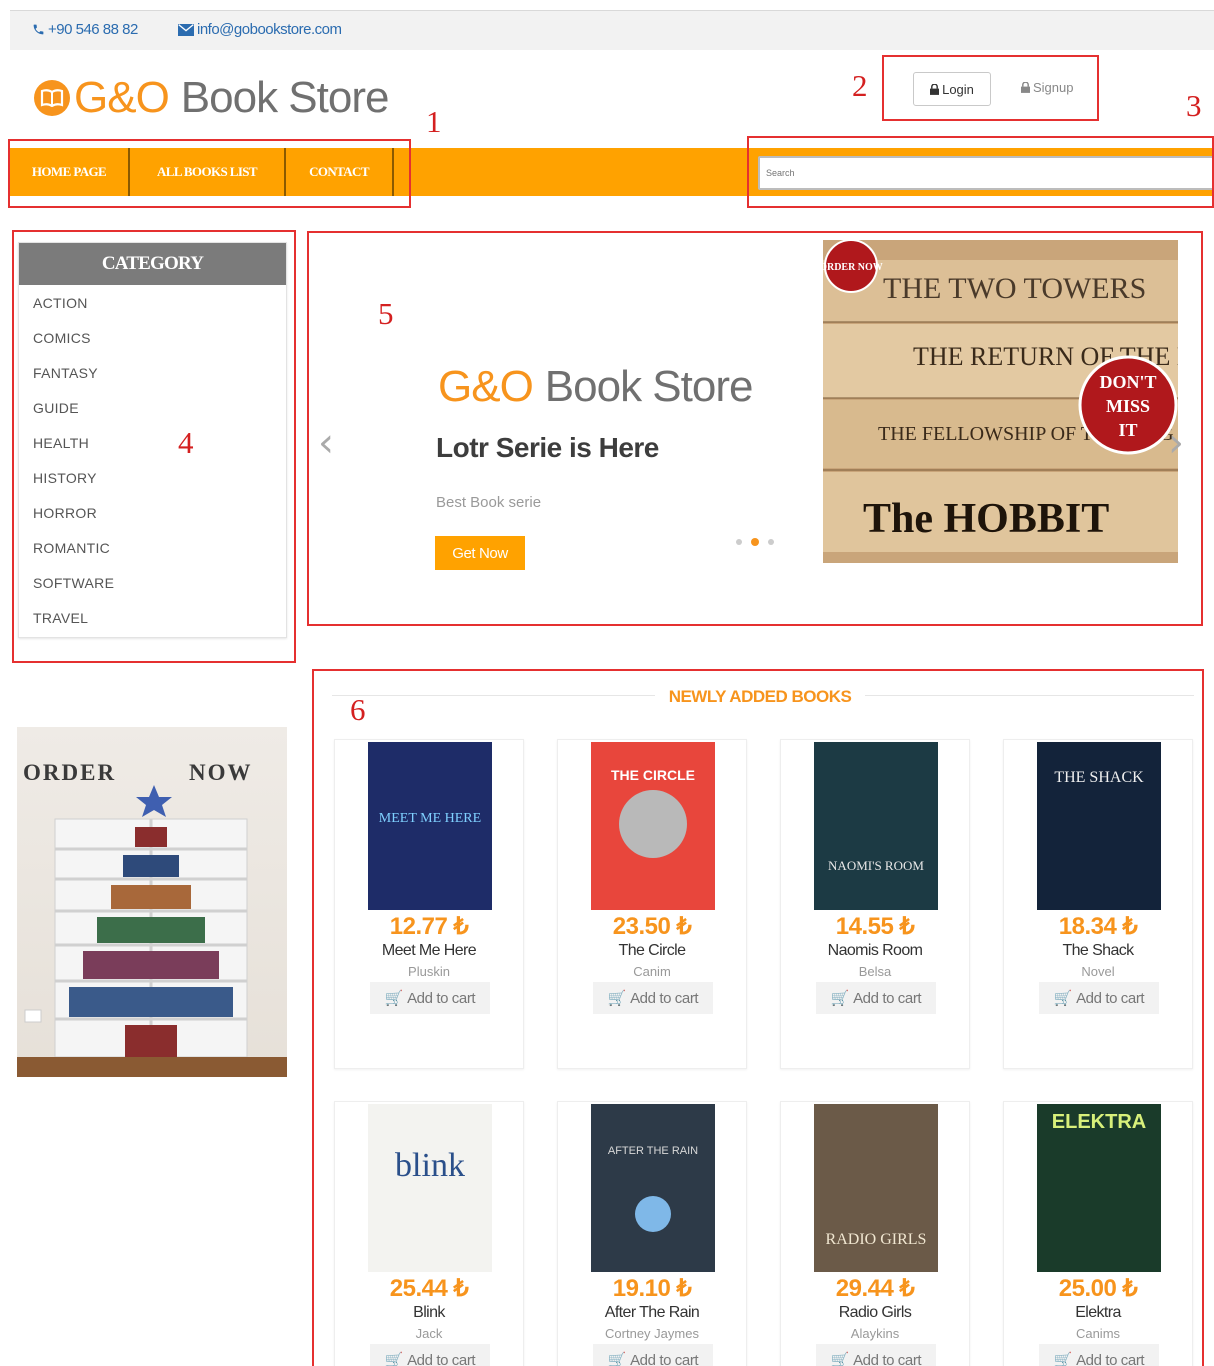  I want to click on phone-number: +90 546 88 82, so click(93, 29).